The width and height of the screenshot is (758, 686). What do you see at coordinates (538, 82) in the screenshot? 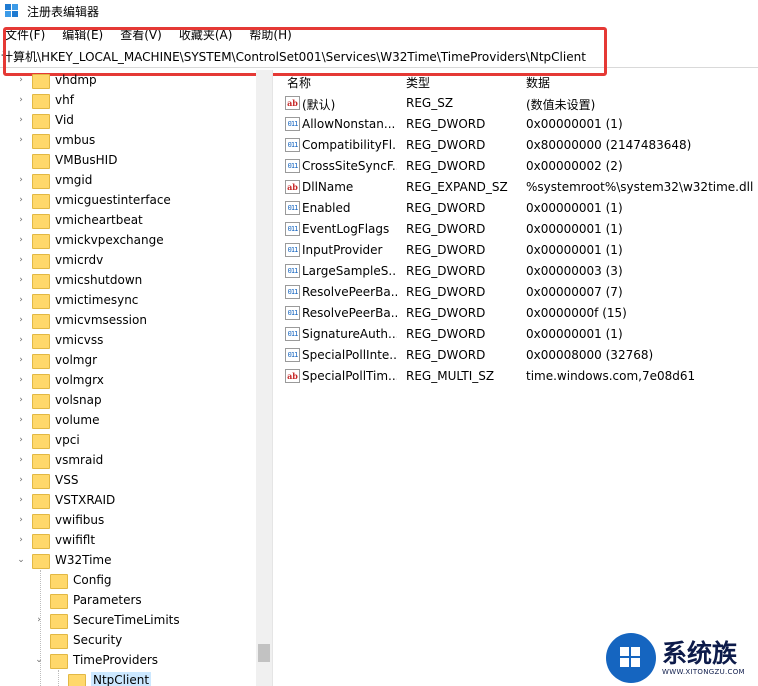
I see `column-data: 数据` at bounding box center [538, 82].